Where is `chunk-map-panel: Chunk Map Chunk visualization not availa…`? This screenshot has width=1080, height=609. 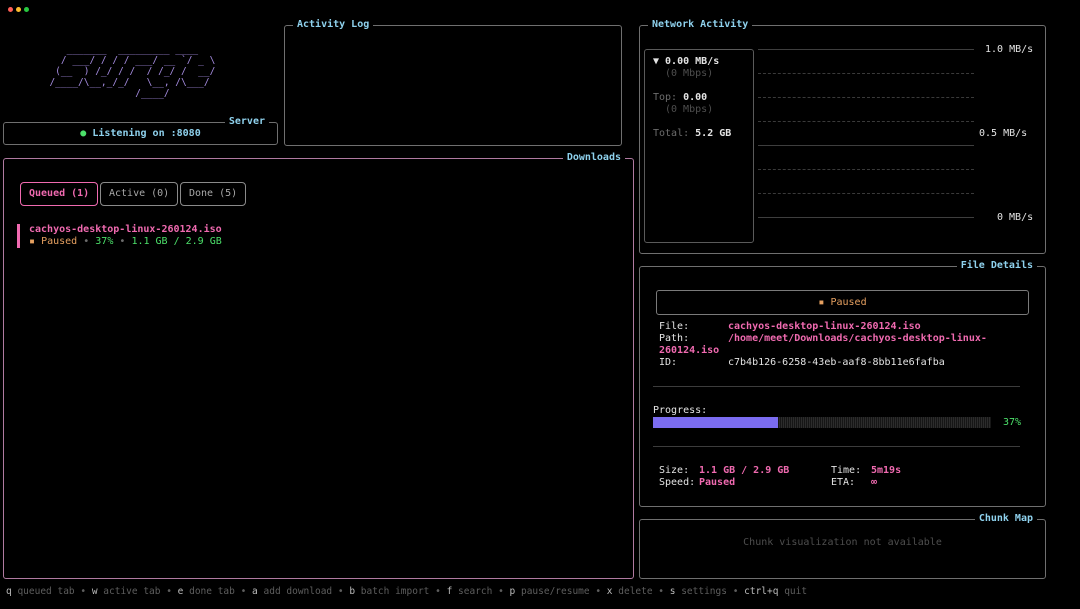 chunk-map-panel: Chunk Map Chunk visualization not availa… is located at coordinates (842, 546).